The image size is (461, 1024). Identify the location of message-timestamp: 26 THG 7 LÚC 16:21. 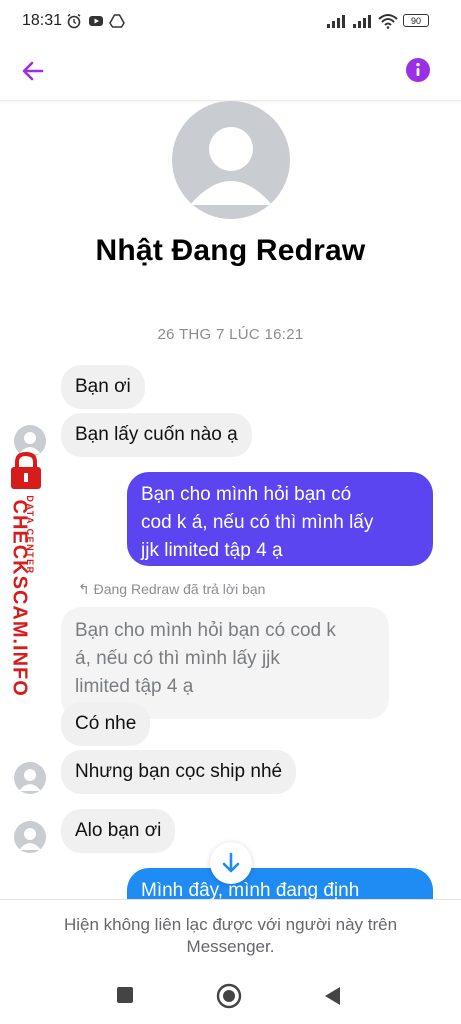
(230, 334).